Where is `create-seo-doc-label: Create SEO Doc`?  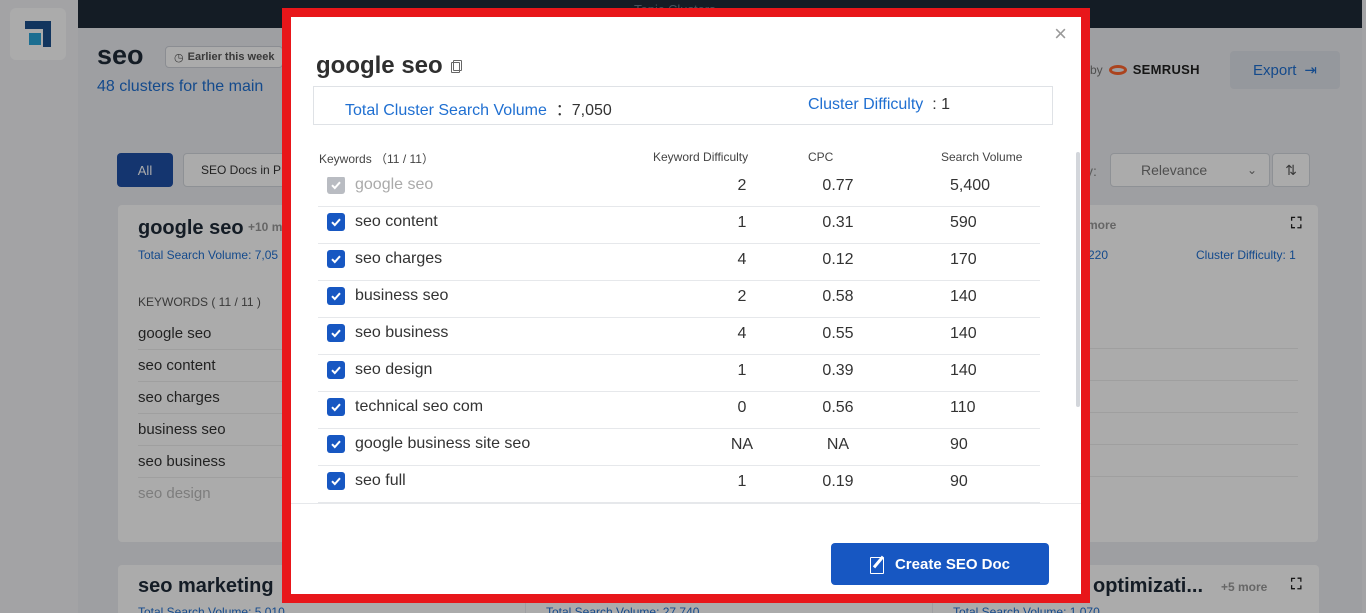
create-seo-doc-label: Create SEO Doc is located at coordinates (952, 564).